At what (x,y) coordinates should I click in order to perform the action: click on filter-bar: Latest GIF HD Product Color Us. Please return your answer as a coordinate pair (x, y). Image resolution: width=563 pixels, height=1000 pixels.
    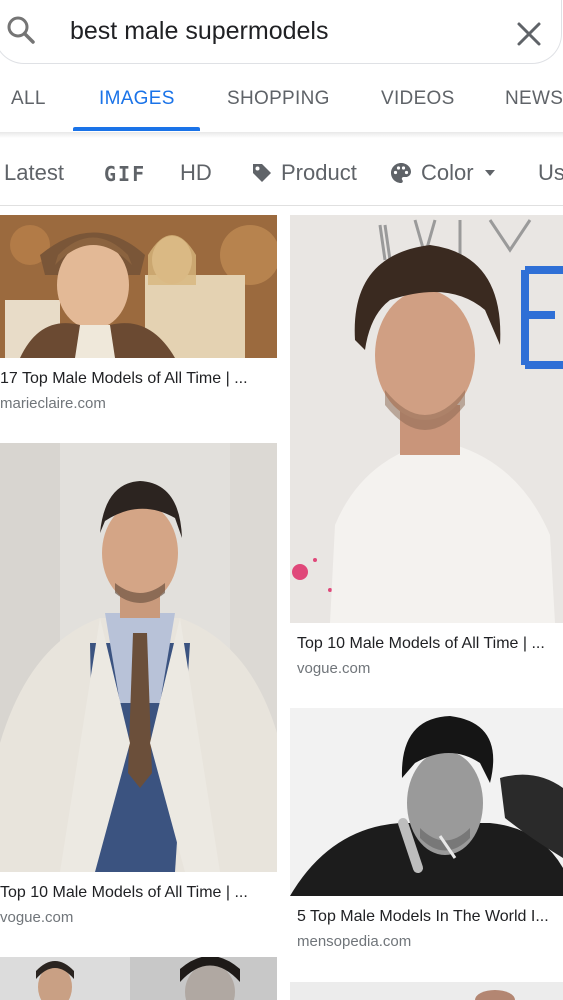
    Looking at the image, I should click on (281, 173).